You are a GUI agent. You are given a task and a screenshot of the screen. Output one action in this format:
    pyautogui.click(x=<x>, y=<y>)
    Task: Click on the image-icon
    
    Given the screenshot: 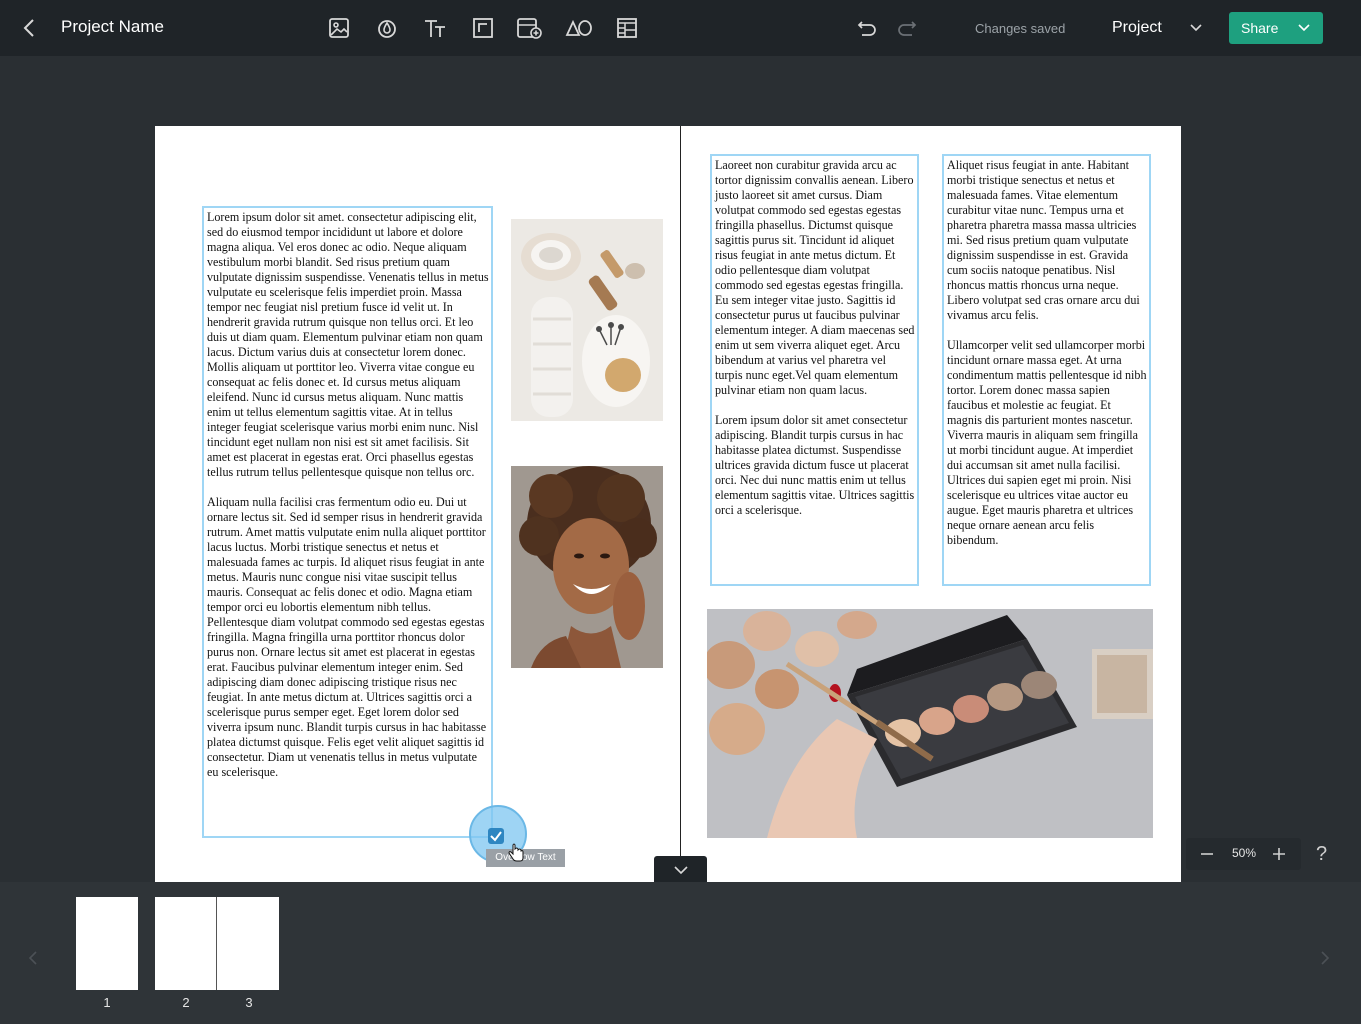 What is the action you would take?
    pyautogui.click(x=339, y=28)
    